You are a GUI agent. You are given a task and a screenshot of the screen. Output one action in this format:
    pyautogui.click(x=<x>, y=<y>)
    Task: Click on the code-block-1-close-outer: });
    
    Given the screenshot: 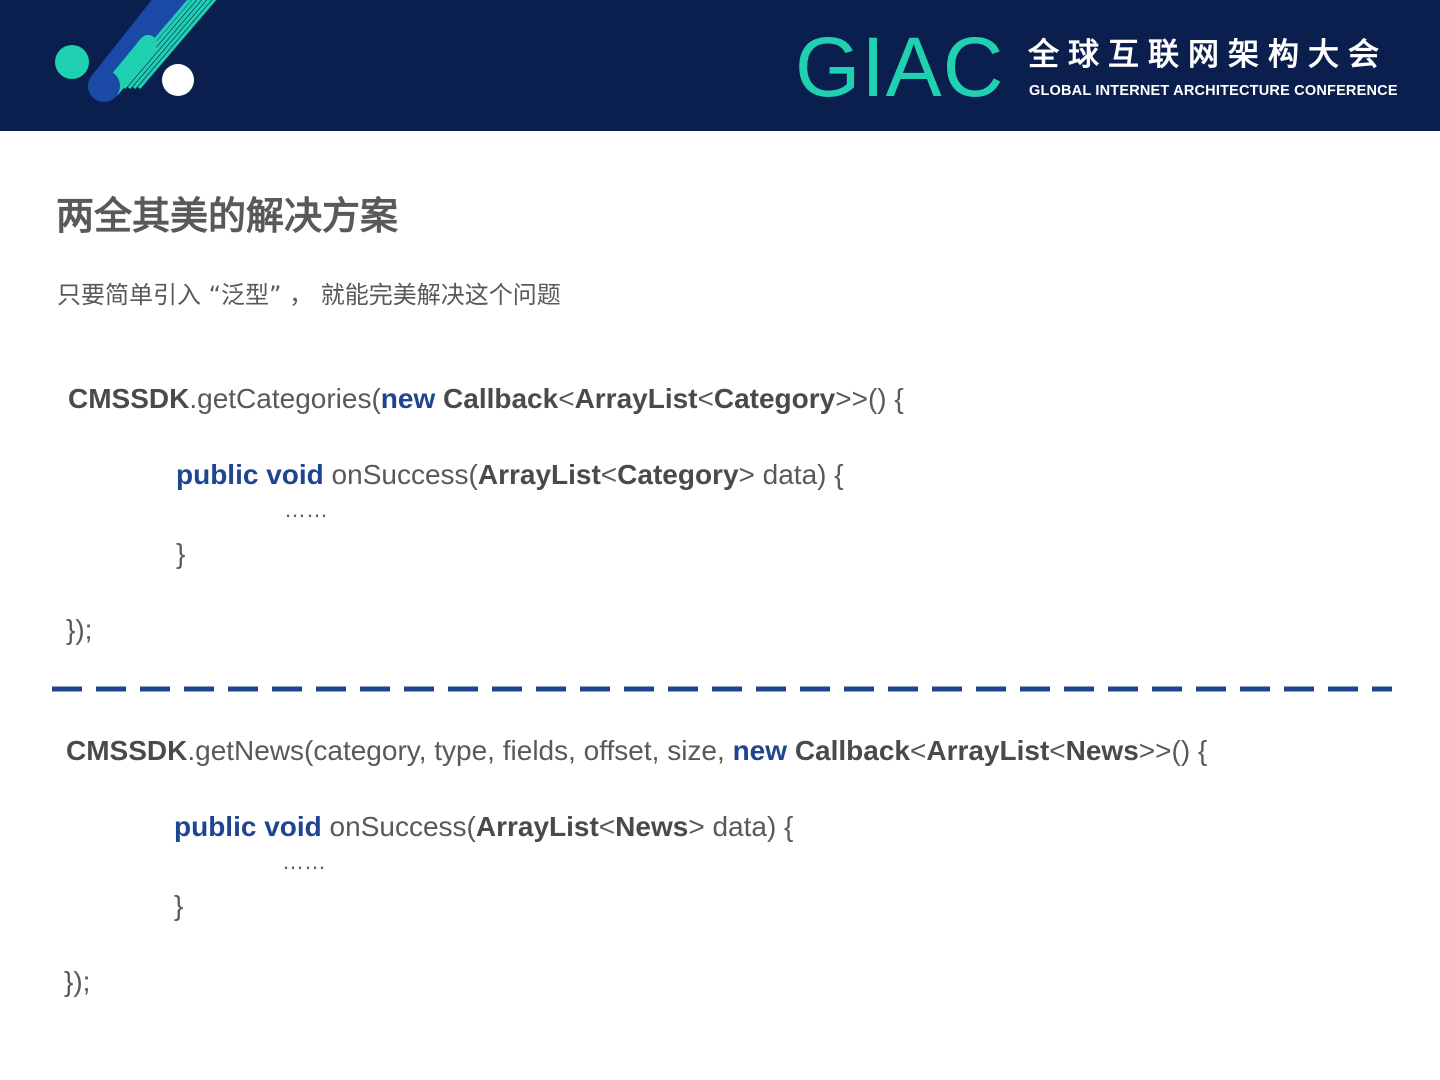 What is the action you would take?
    pyautogui.click(x=79, y=629)
    